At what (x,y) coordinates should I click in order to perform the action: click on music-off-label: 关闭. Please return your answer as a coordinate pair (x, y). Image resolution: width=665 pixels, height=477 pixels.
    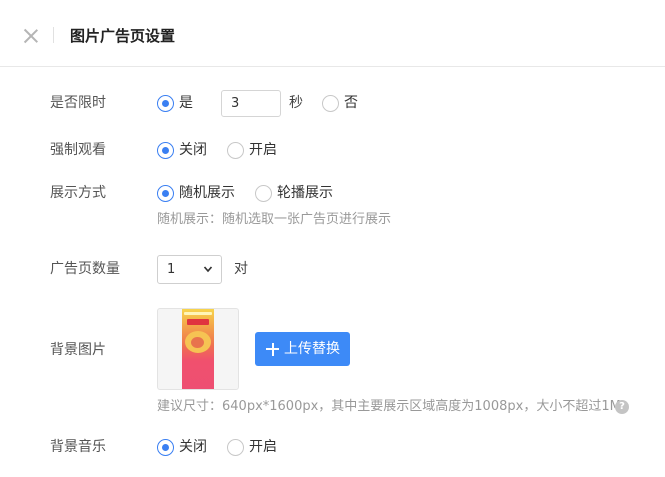
    Looking at the image, I should click on (193, 447).